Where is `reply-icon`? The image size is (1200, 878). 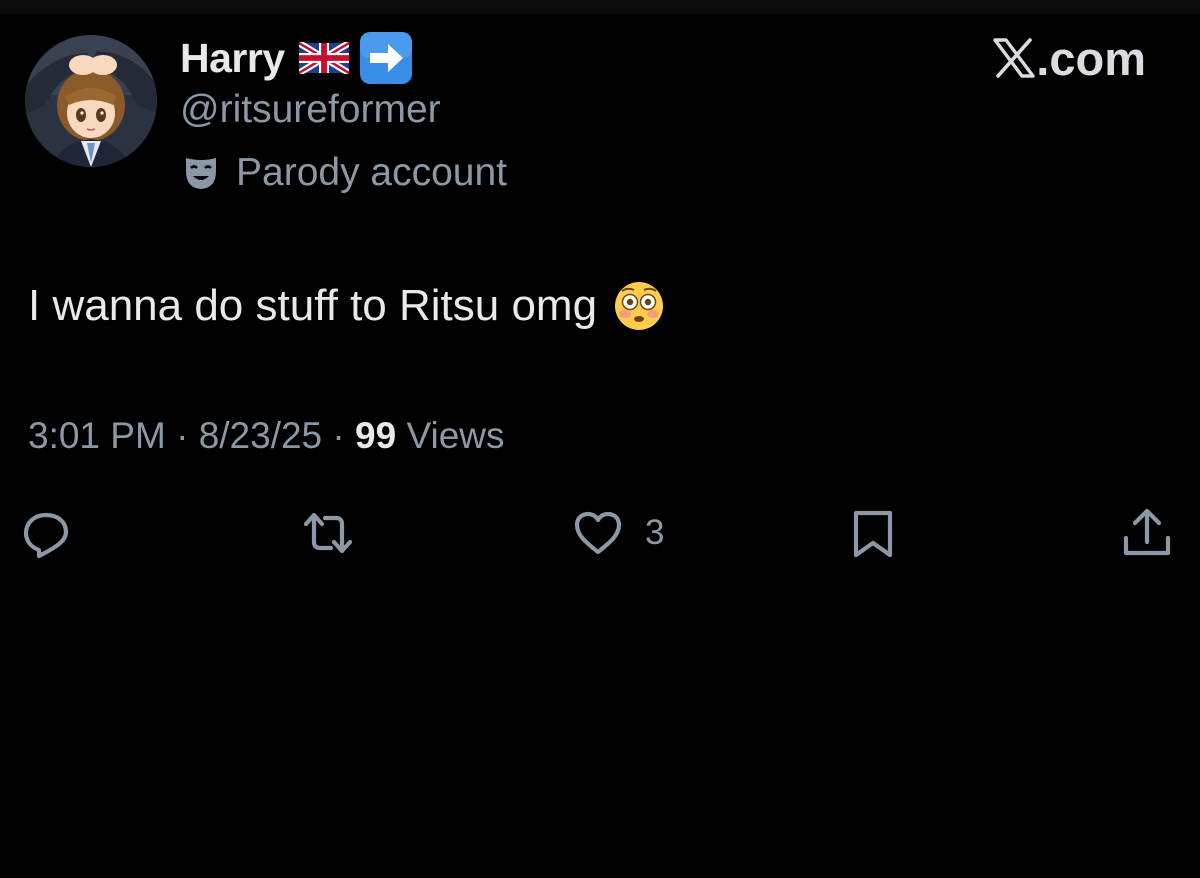
reply-icon is located at coordinates (46, 535).